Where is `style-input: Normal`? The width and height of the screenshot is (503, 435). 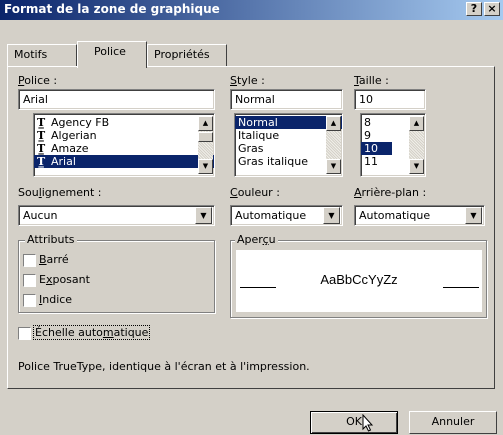 style-input: Normal is located at coordinates (286, 99).